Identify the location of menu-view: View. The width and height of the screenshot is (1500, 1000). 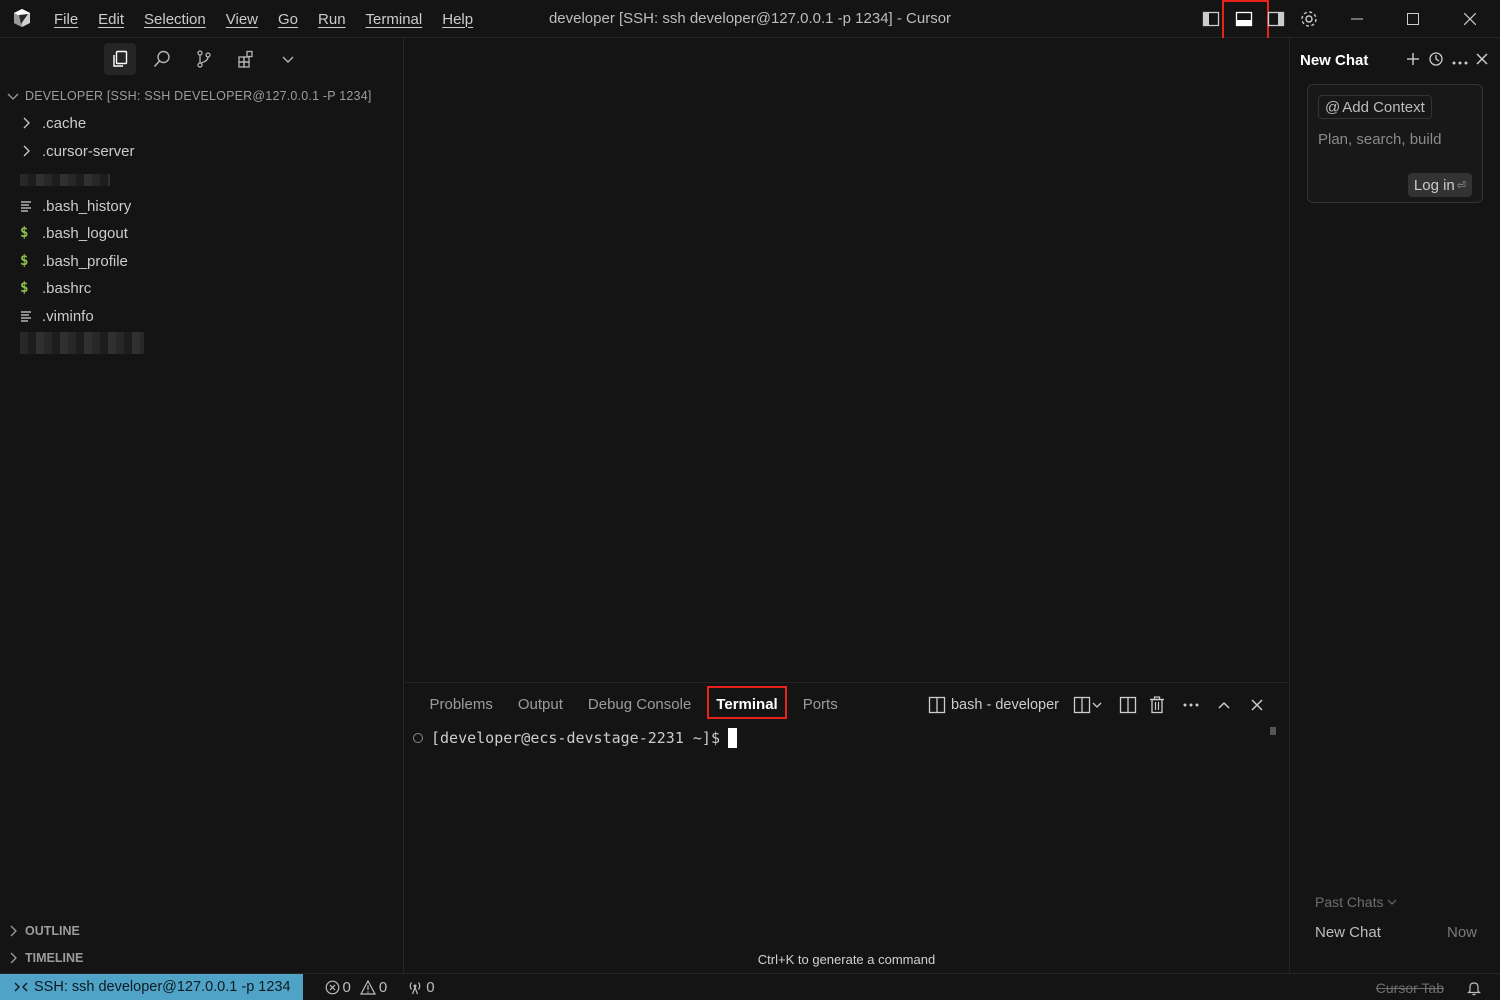
(242, 19).